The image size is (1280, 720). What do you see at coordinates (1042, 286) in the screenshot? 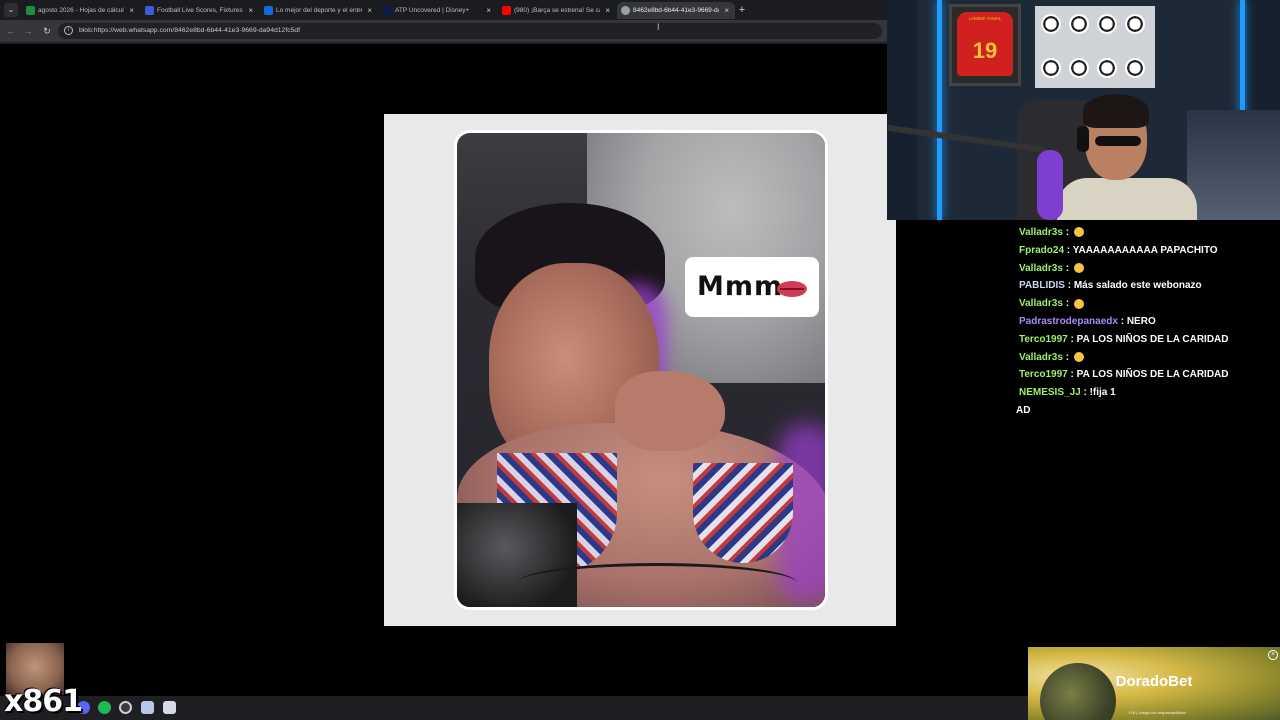
I see `chat-username: PABLIDIS` at bounding box center [1042, 286].